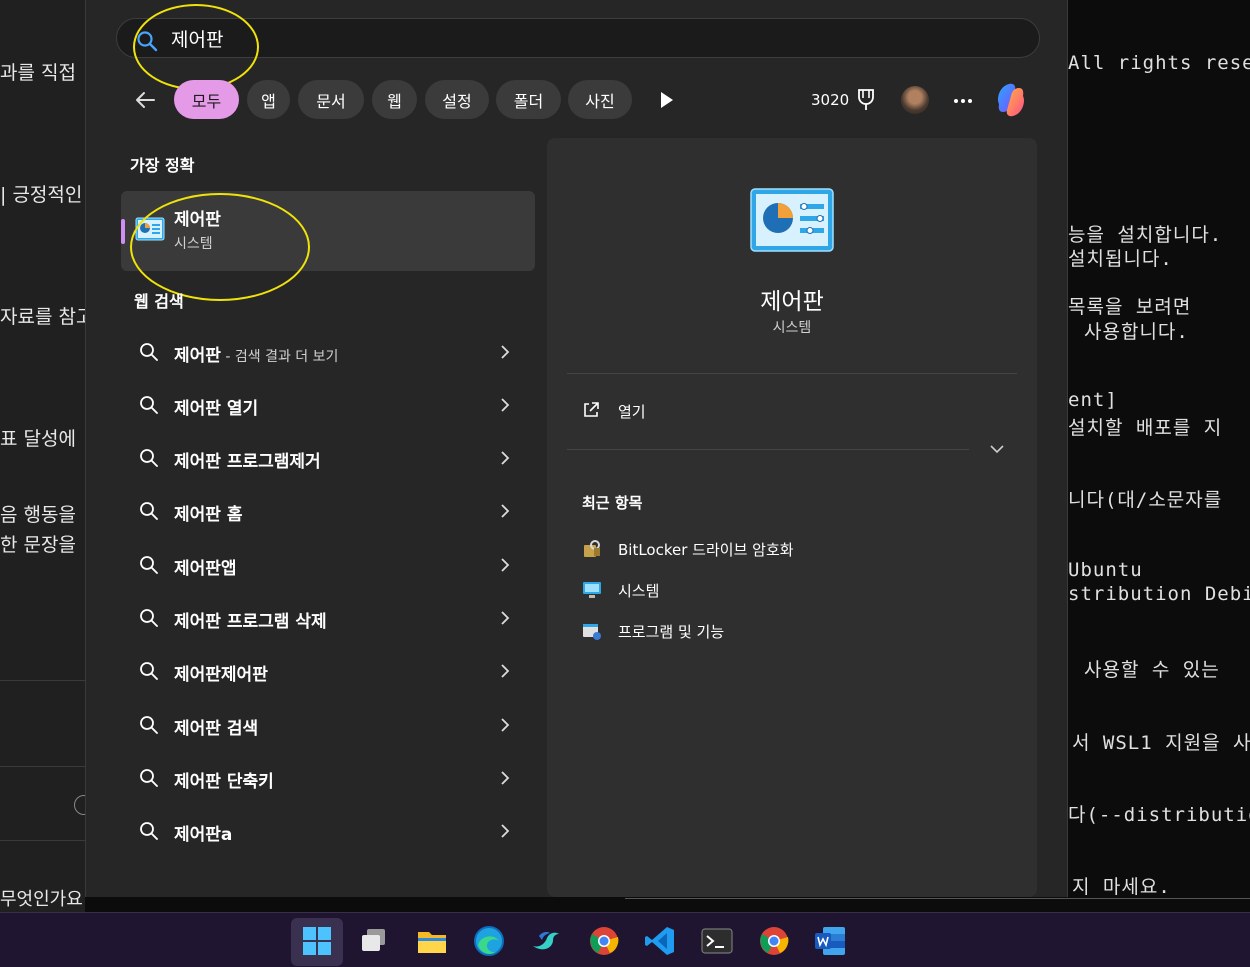 This screenshot has width=1250, height=967. Describe the element at coordinates (146, 100) in the screenshot. I see `back-arrow-icon` at that location.